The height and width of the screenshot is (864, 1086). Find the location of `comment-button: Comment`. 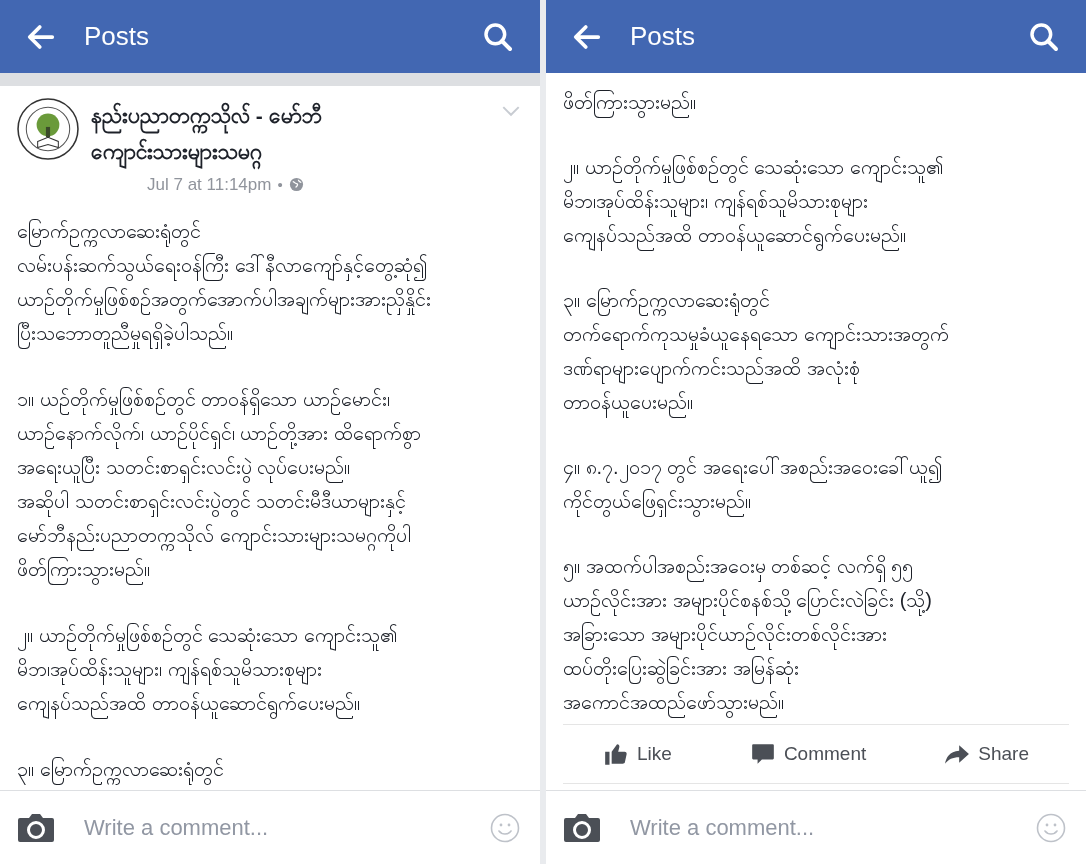

comment-button: Comment is located at coordinates (808, 754).